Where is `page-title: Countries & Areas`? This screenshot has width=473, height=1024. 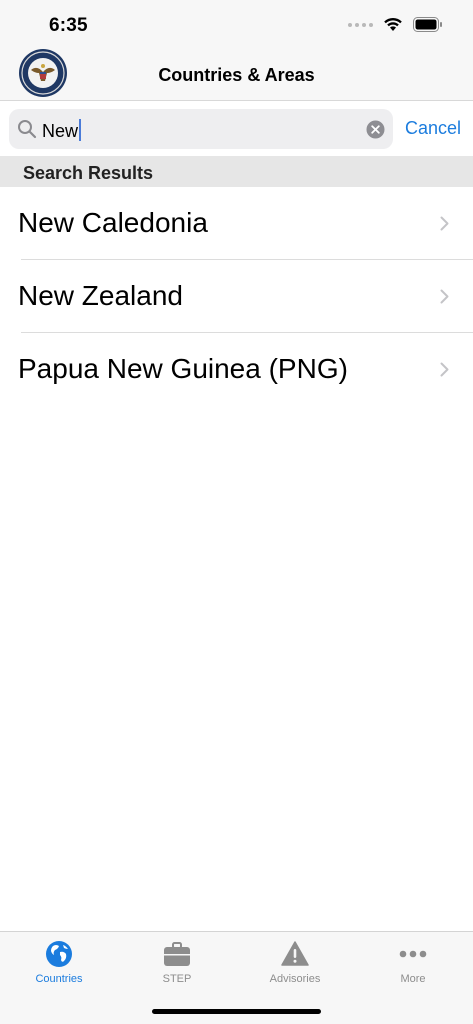
page-title: Countries & Areas is located at coordinates (236, 75).